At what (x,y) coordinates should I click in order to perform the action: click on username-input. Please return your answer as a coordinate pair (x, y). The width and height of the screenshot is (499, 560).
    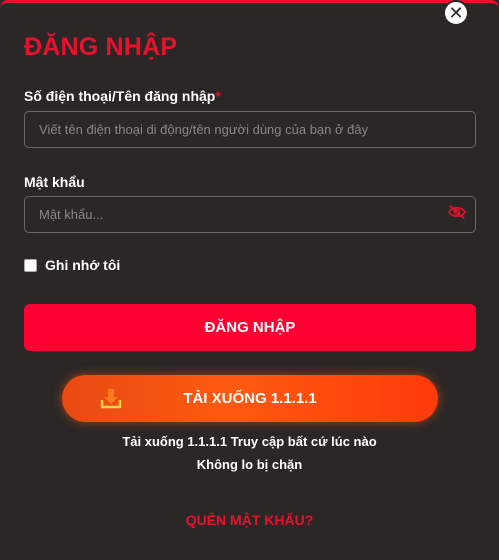
    Looking at the image, I should click on (250, 129).